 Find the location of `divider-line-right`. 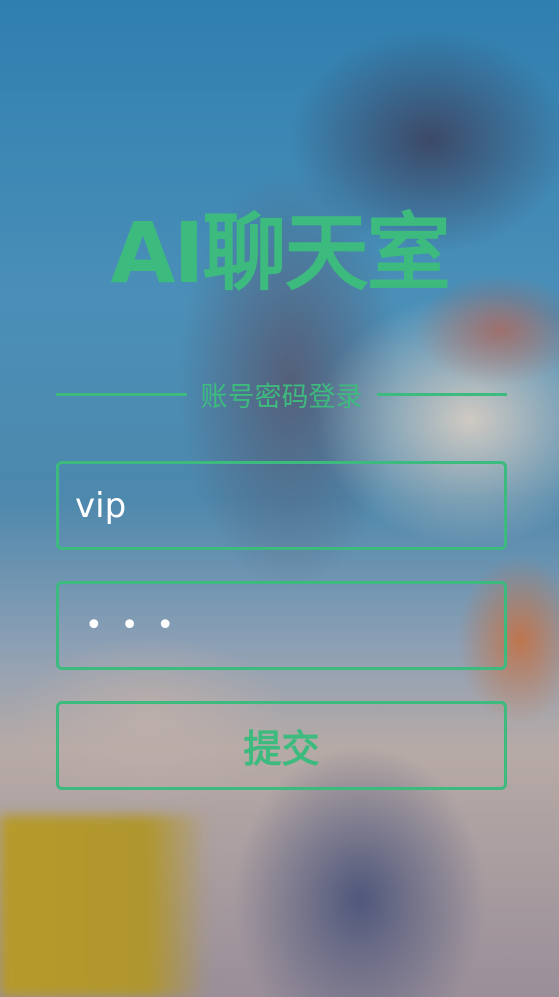

divider-line-right is located at coordinates (441, 394).